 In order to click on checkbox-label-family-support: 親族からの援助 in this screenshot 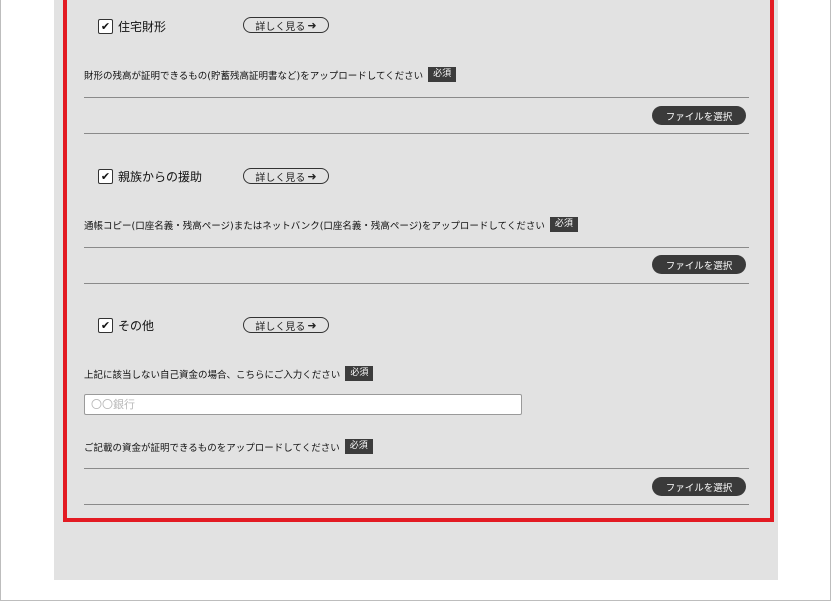, I will do `click(160, 177)`.